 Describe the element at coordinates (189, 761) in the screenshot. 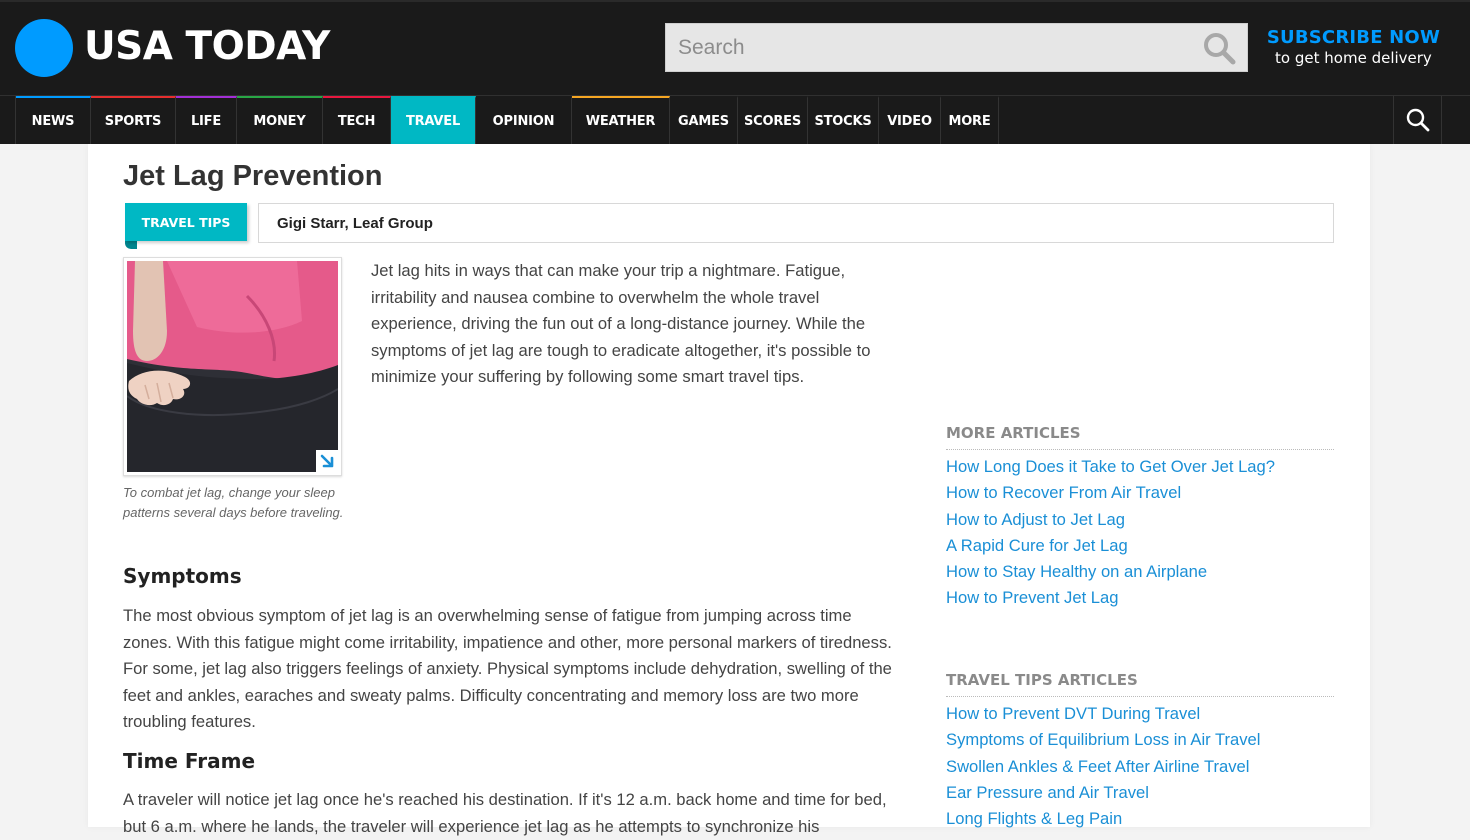

I see `section-heading-time-frame: Time Frame` at that location.